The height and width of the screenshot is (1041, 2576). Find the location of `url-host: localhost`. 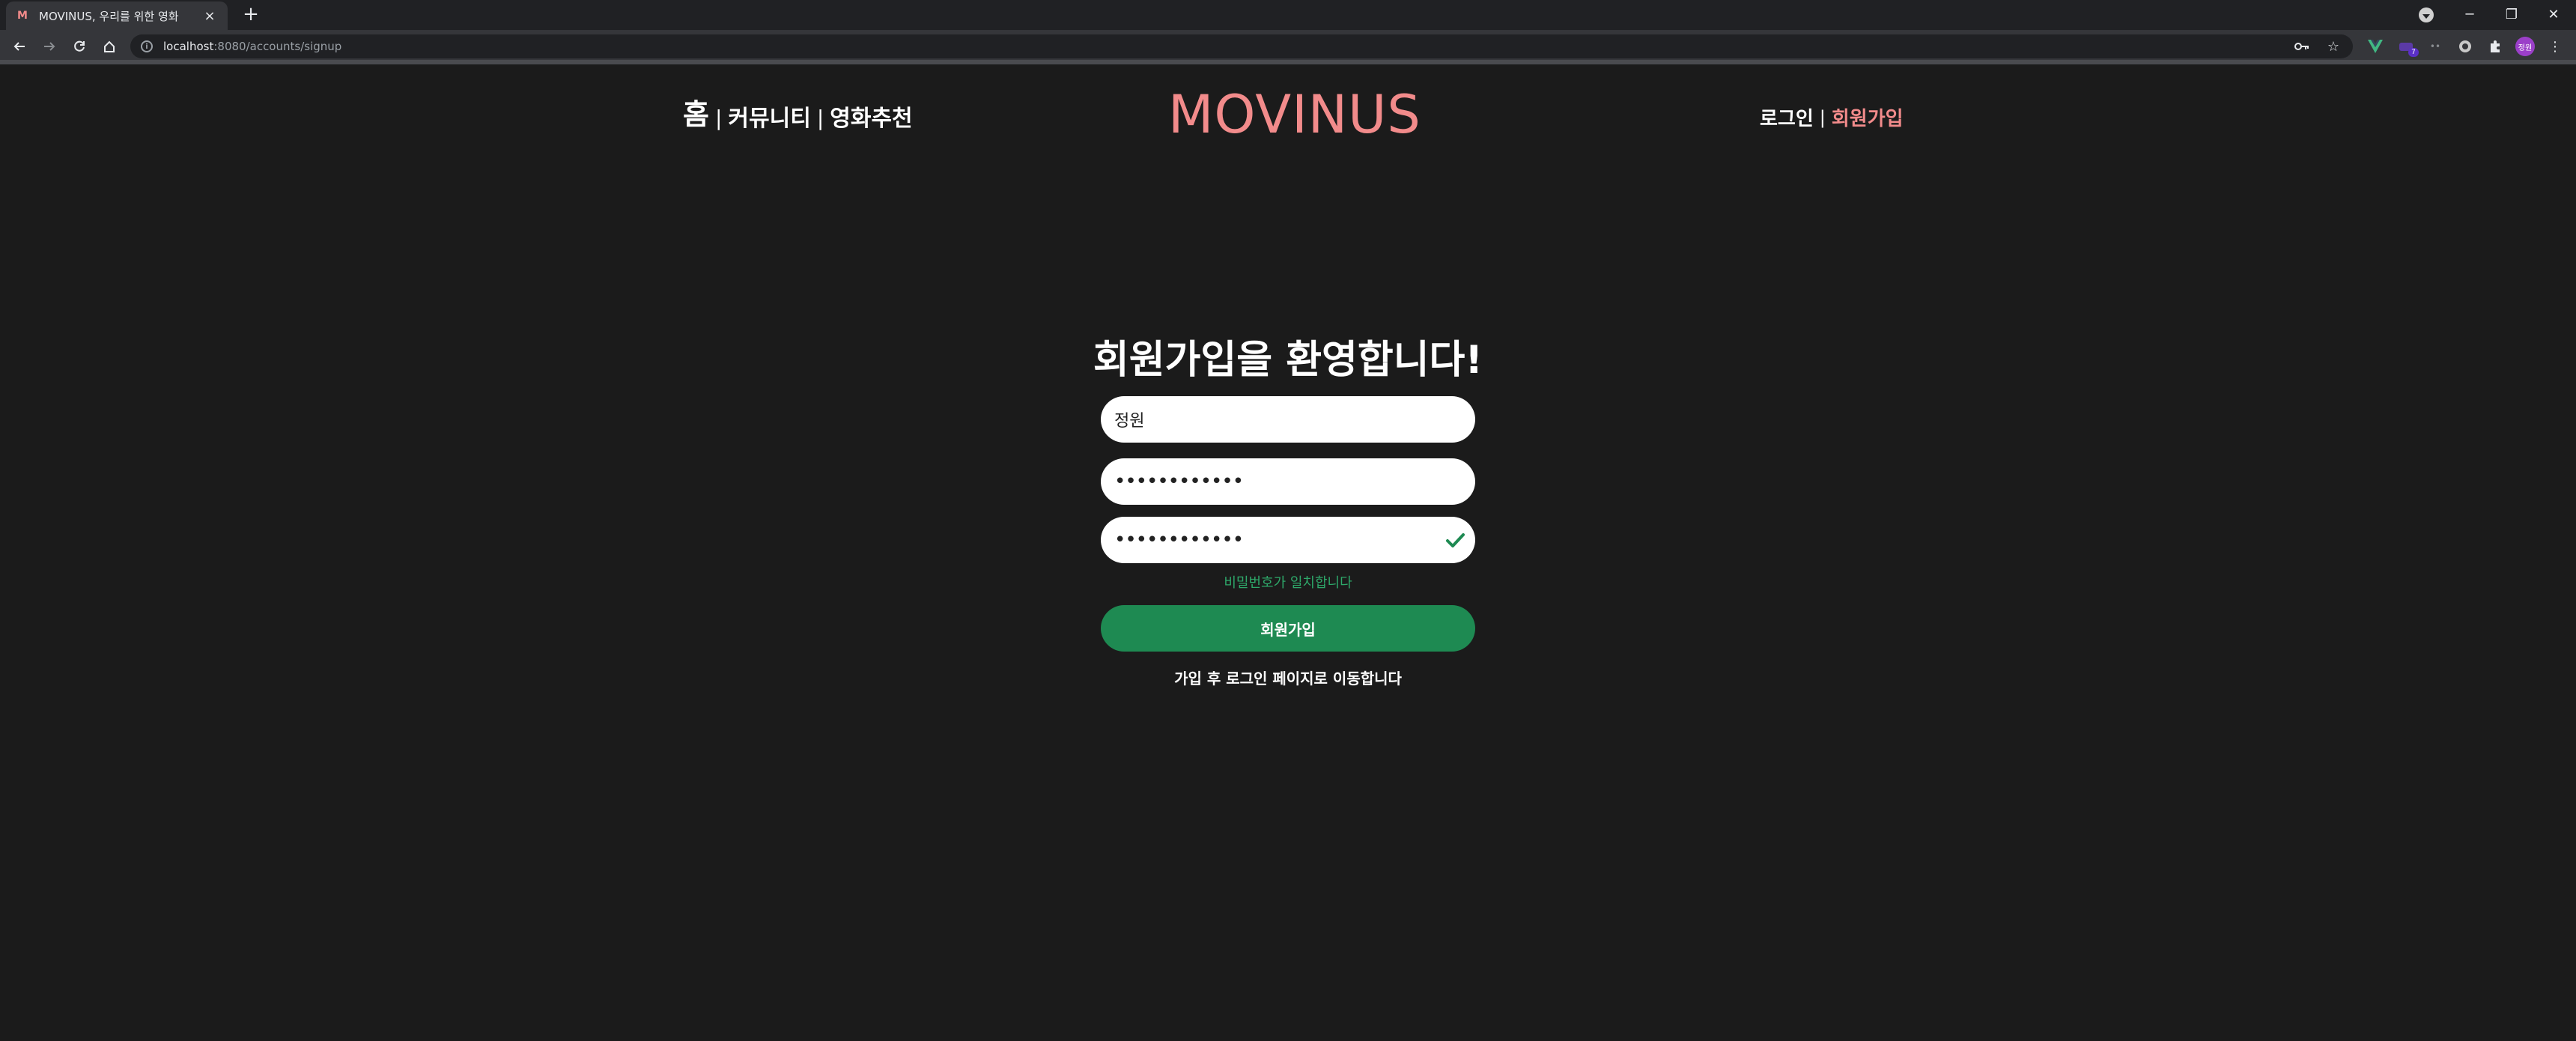

url-host: localhost is located at coordinates (188, 46).